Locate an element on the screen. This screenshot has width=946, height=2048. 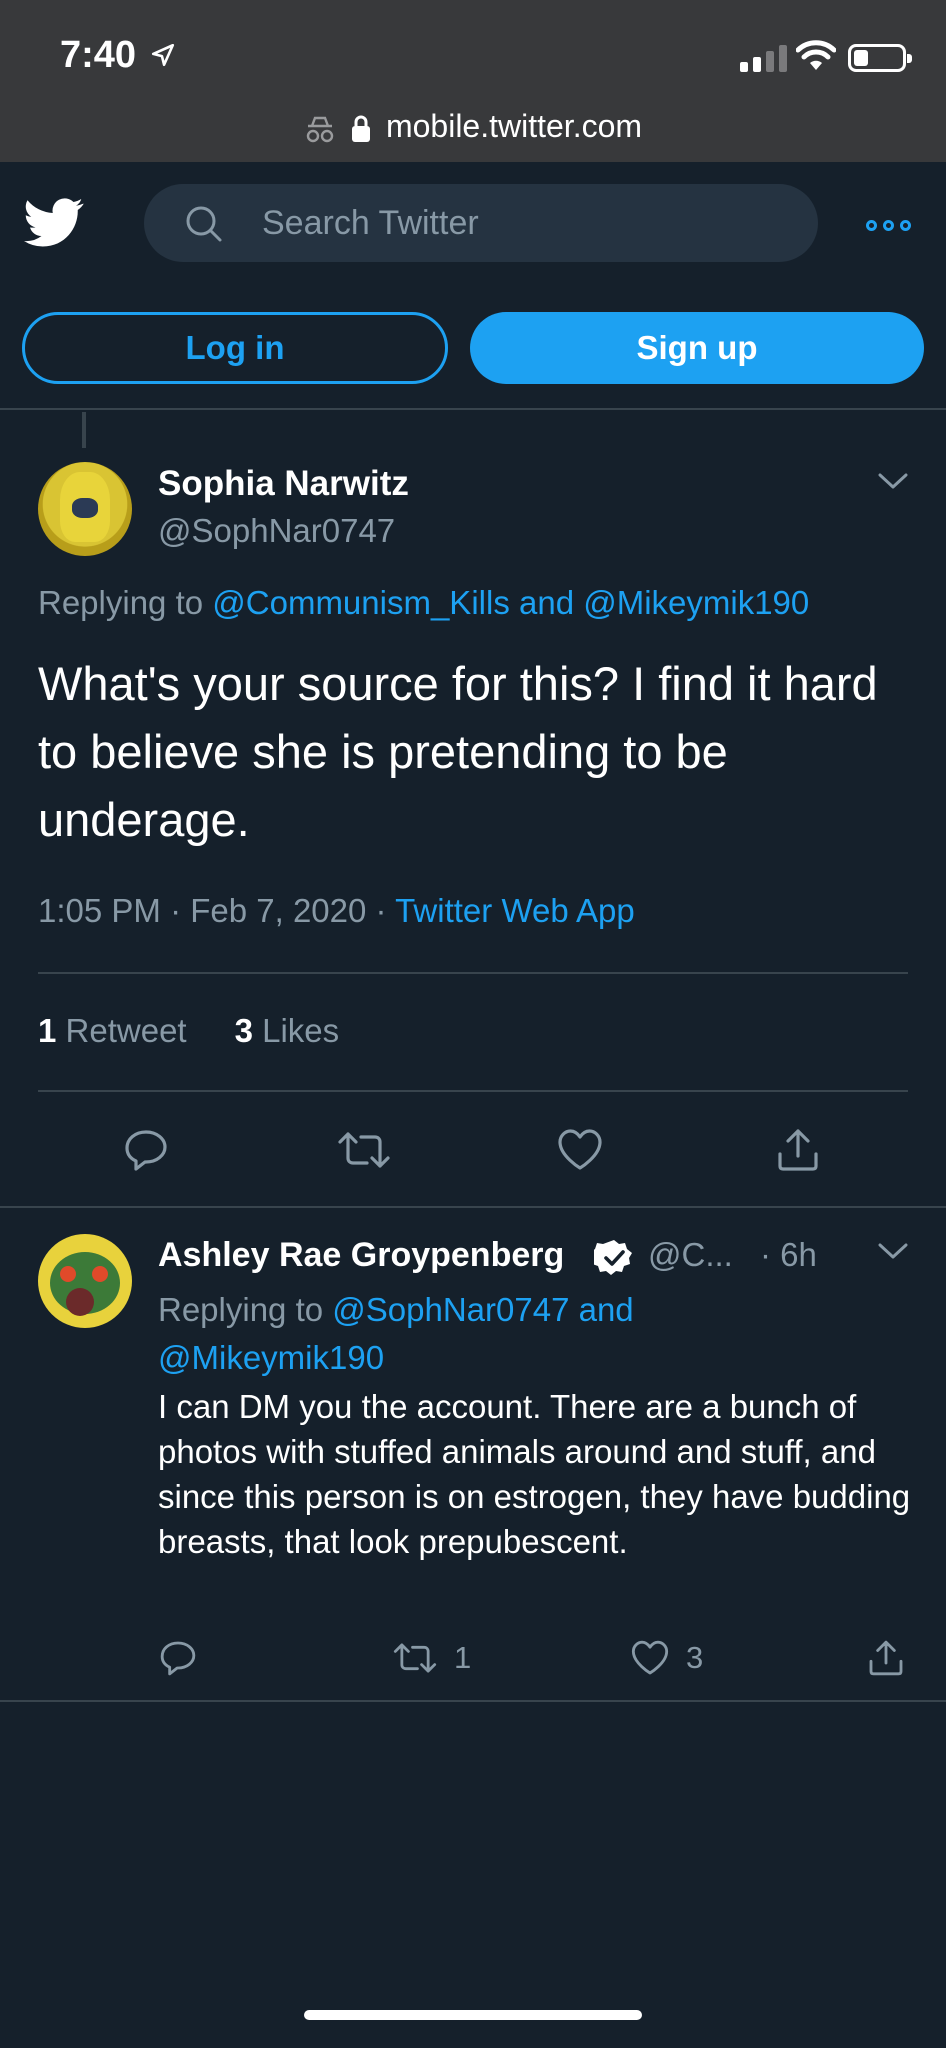
retweet-stat: 1 Retweet is located at coordinates (112, 1031).